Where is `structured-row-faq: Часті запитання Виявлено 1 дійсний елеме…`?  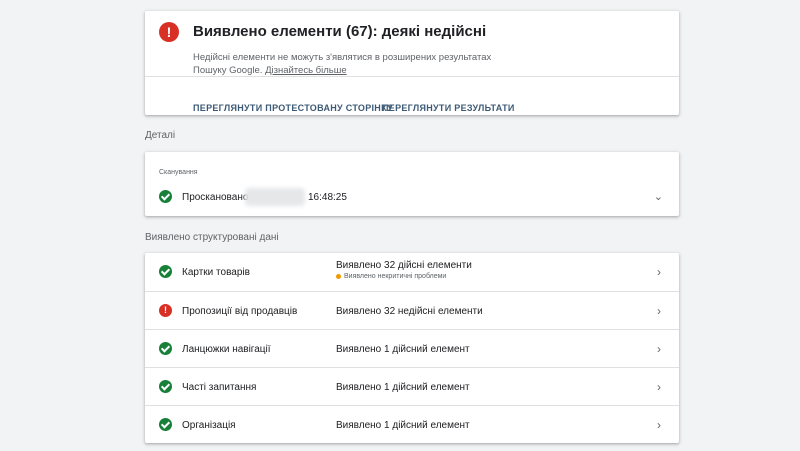 structured-row-faq: Часті запитання Виявлено 1 дійсний елеме… is located at coordinates (412, 386).